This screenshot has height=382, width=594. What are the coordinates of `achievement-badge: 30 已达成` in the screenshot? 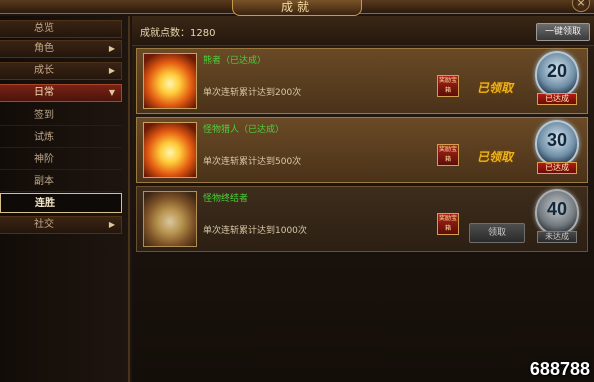 It's located at (557, 149).